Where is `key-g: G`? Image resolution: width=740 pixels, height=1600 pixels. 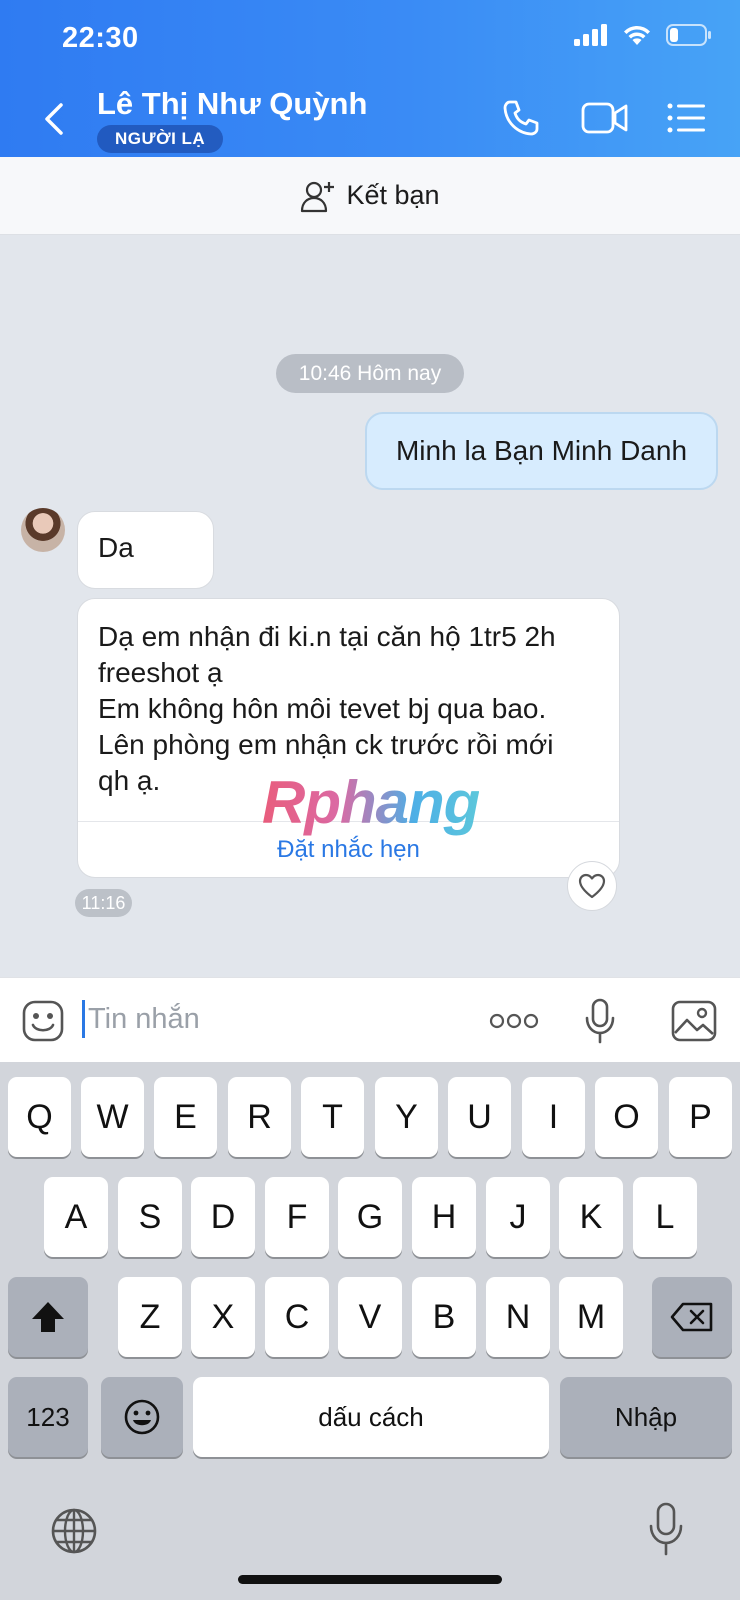
key-g: G is located at coordinates (370, 1217).